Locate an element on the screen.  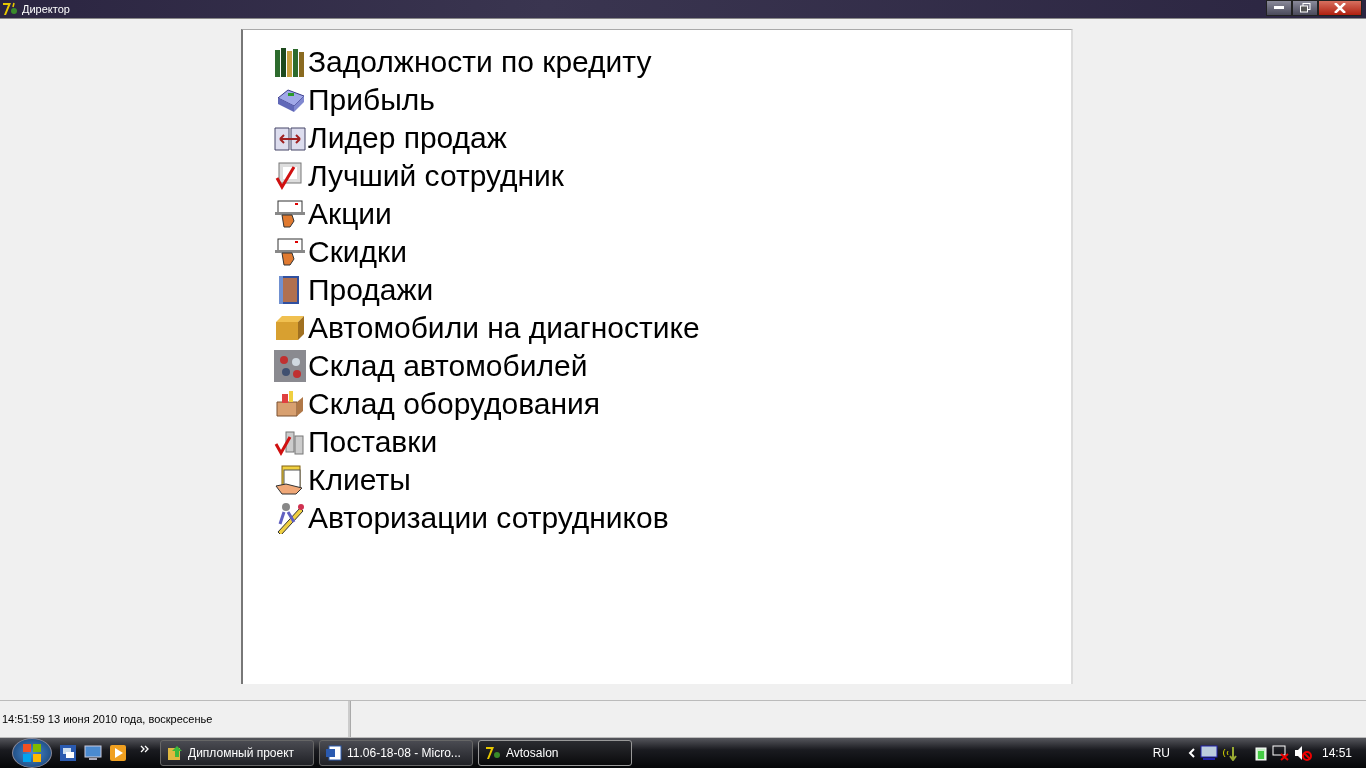
menu-item: Задолжности по кредиту is located at coordinates (463, 62).